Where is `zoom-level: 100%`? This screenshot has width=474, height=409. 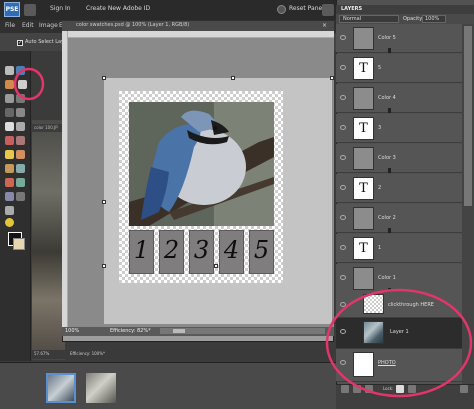 zoom-level: 100% is located at coordinates (72, 331).